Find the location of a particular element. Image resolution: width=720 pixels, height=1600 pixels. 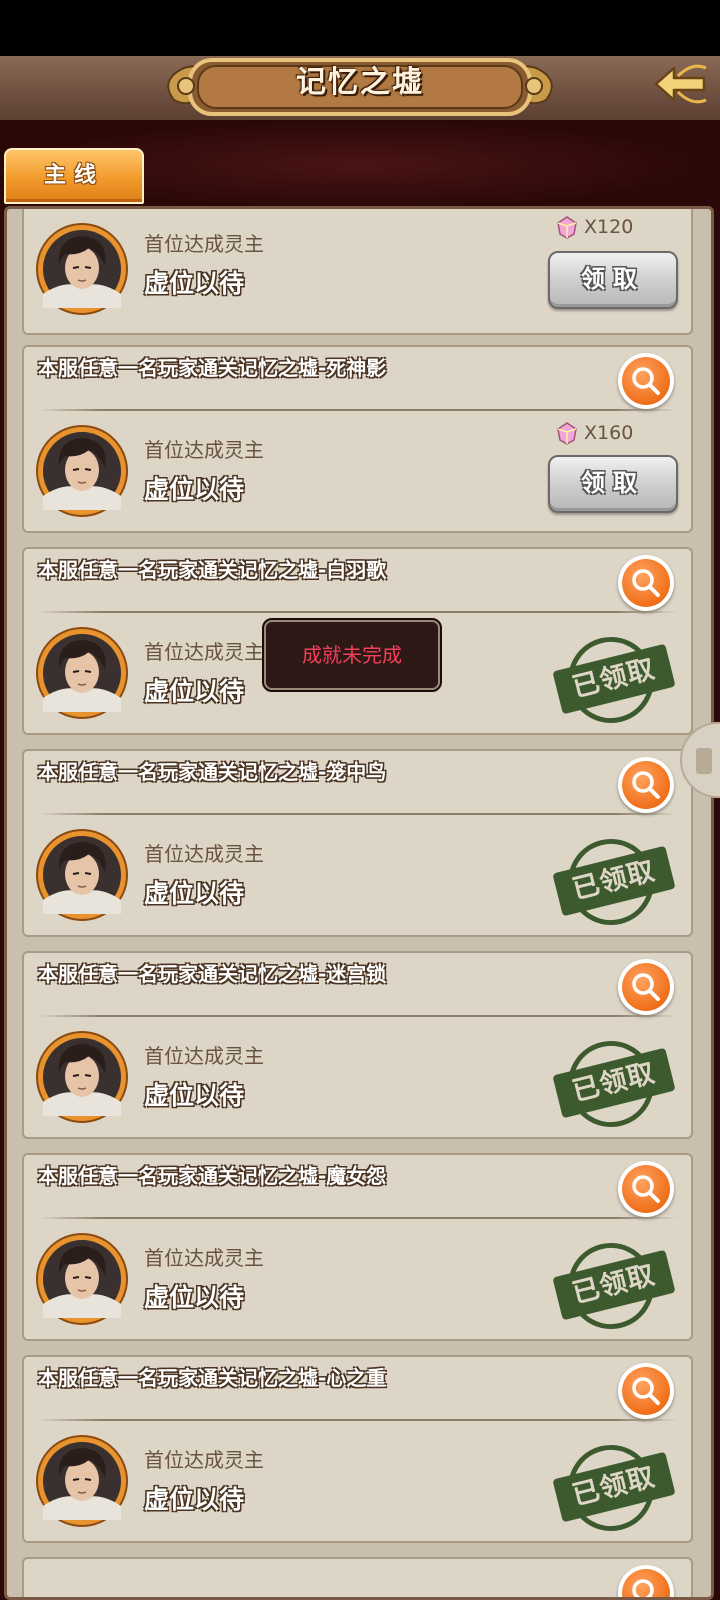

title-plaque: 记忆之墟 is located at coordinates (360, 87).